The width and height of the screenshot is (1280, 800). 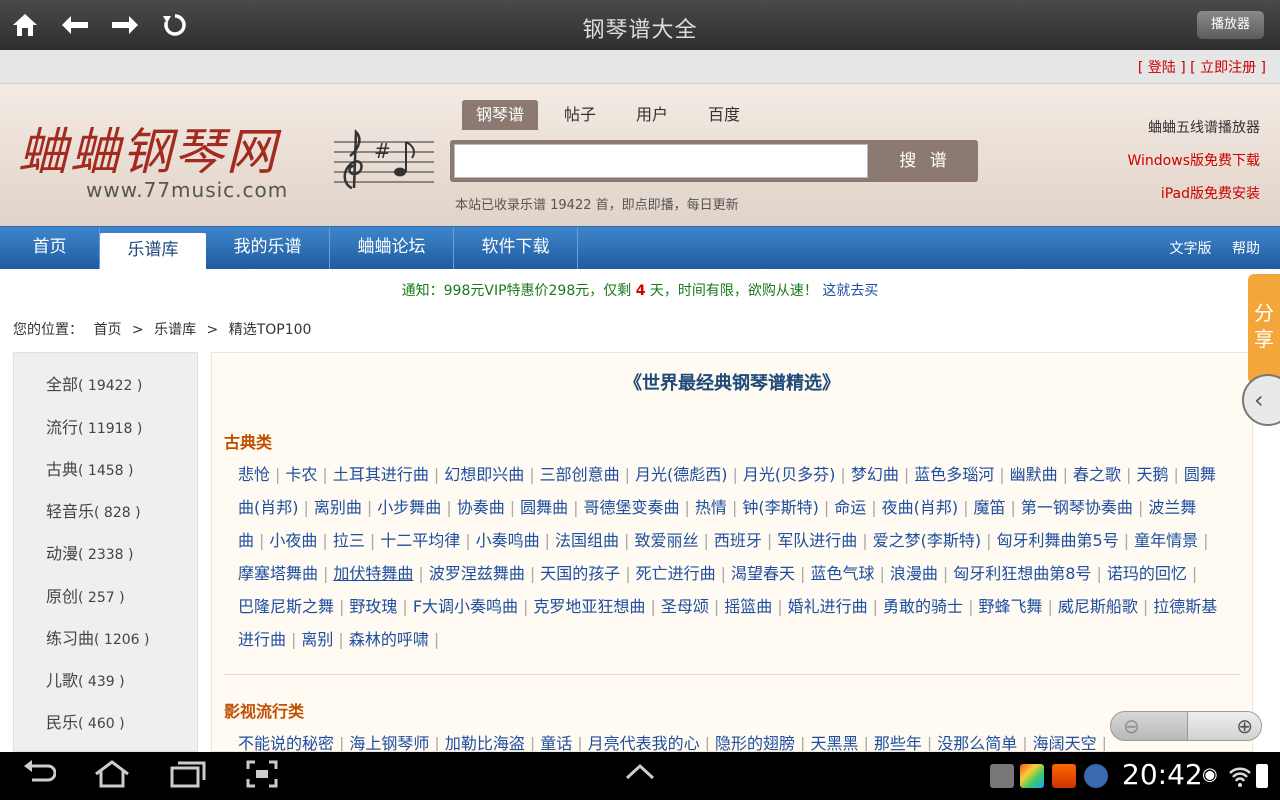 What do you see at coordinates (1010, 606) in the screenshot?
I see `score-link: 野蜂飞舞` at bounding box center [1010, 606].